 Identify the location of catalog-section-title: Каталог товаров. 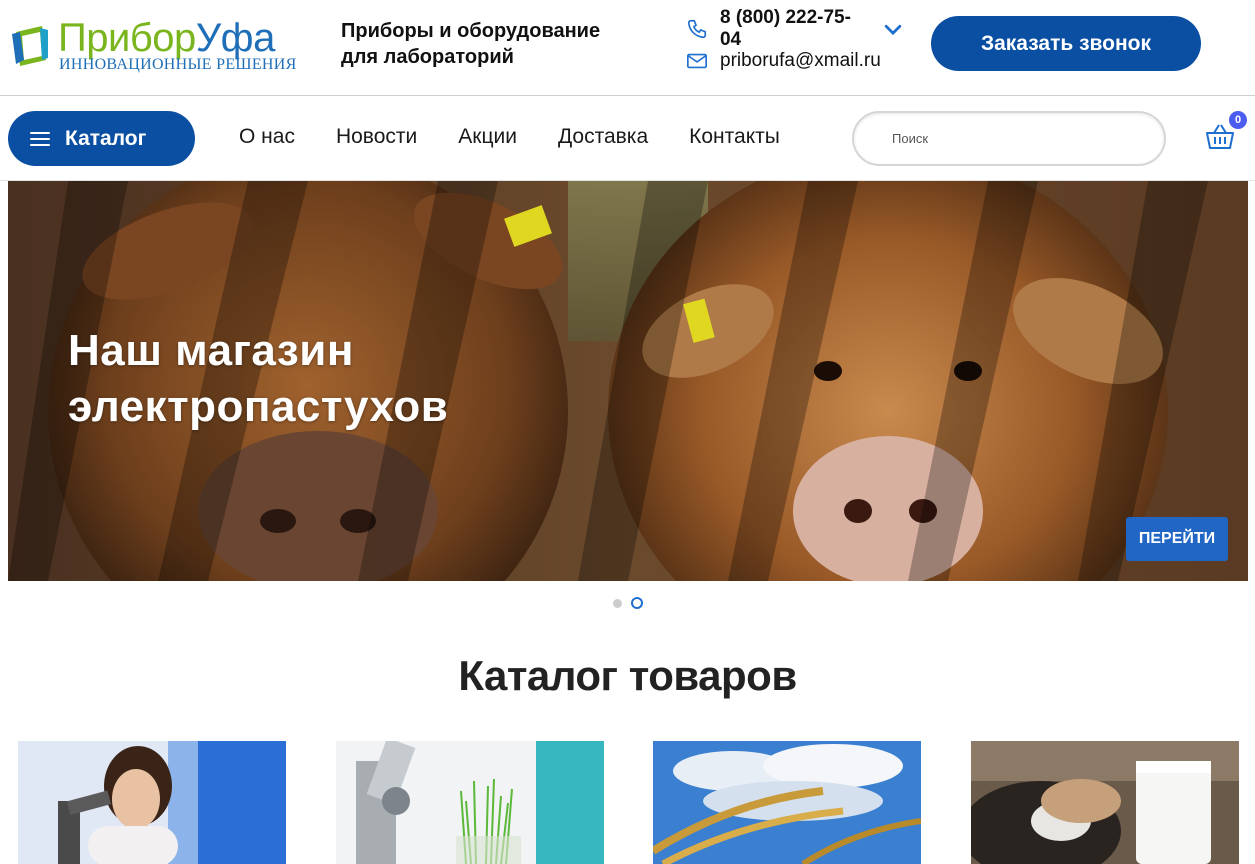
(627, 675).